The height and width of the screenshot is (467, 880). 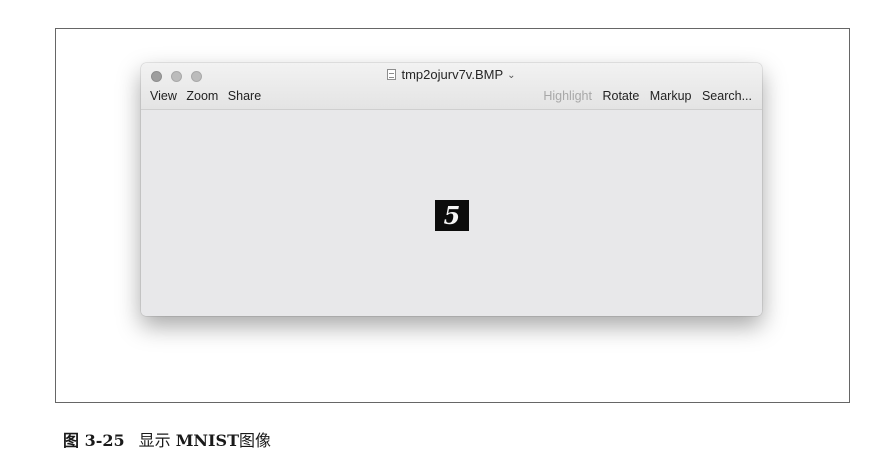 I want to click on figure-caption-text: 显示 MNIST图像, so click(x=205, y=440).